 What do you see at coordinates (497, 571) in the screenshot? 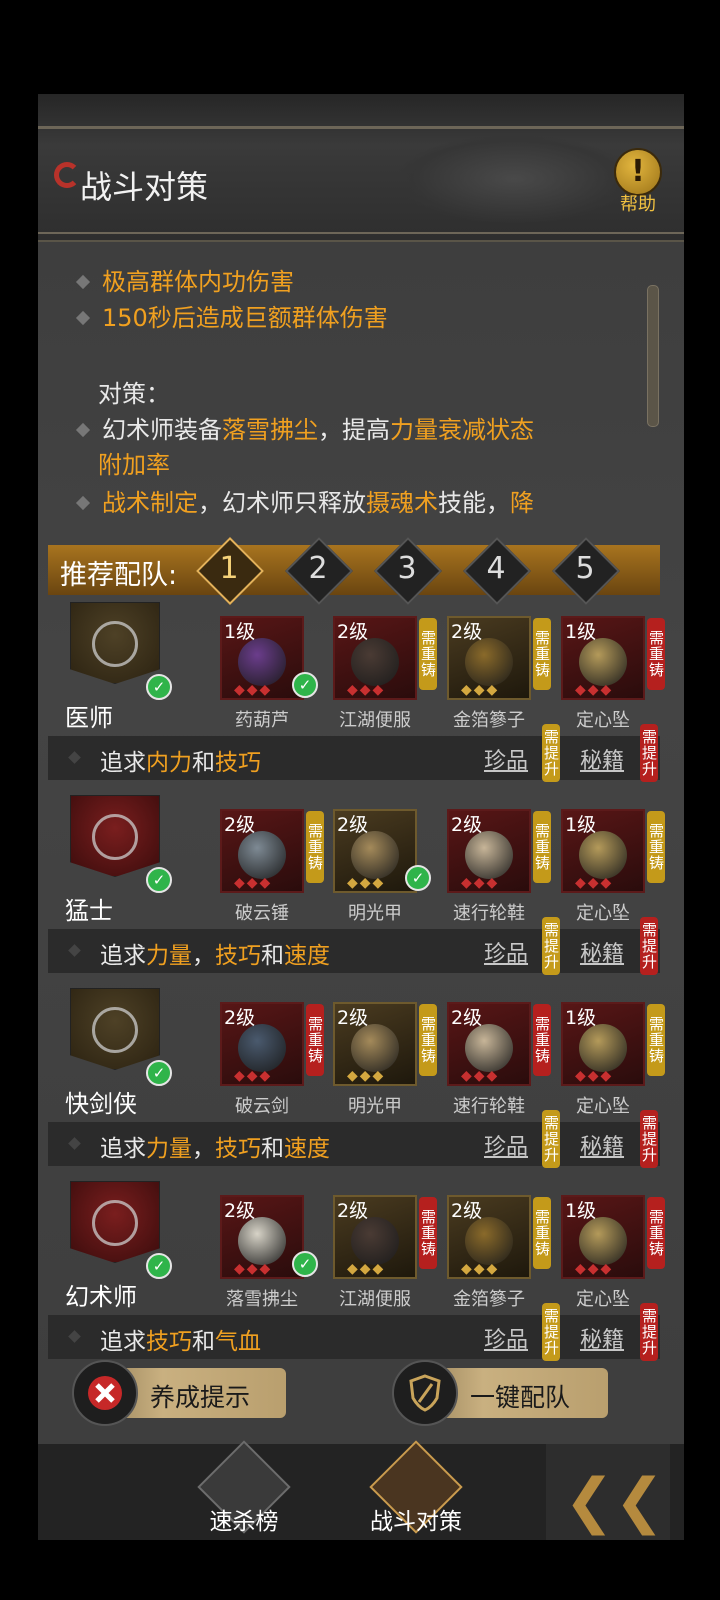
I see `team-tab-4: 4` at bounding box center [497, 571].